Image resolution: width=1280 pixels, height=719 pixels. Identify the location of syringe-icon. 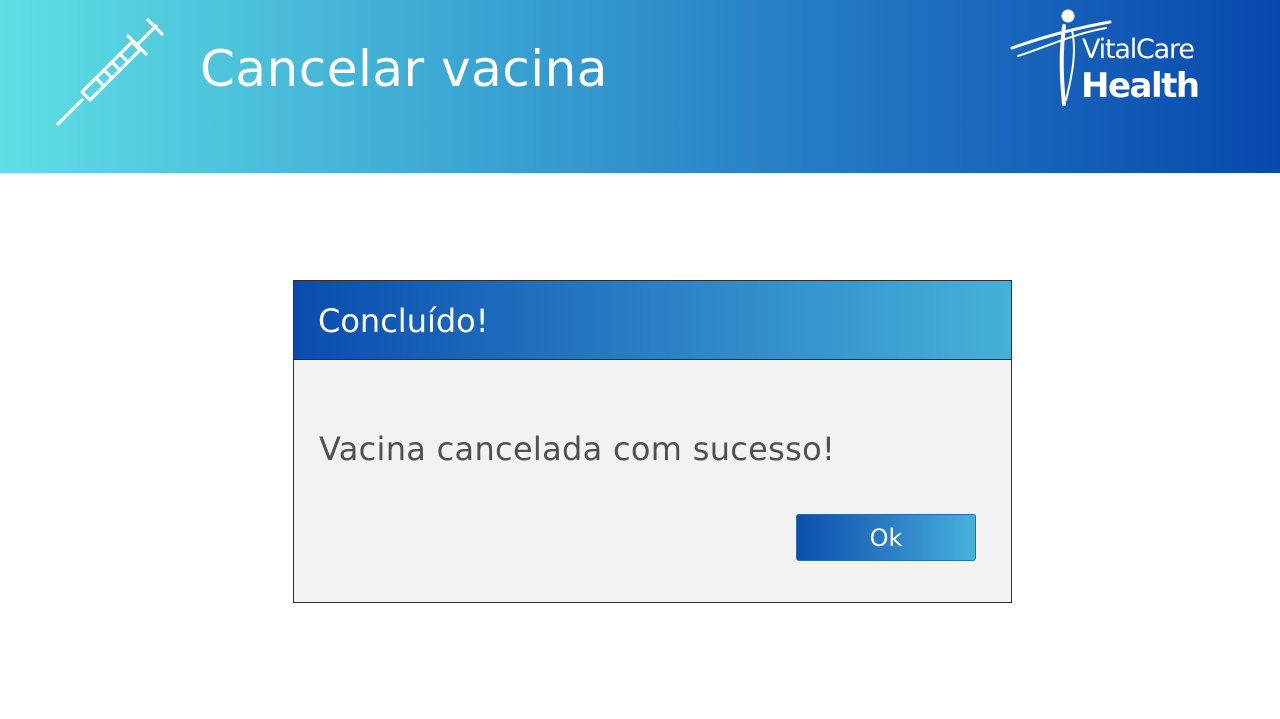
(110, 72).